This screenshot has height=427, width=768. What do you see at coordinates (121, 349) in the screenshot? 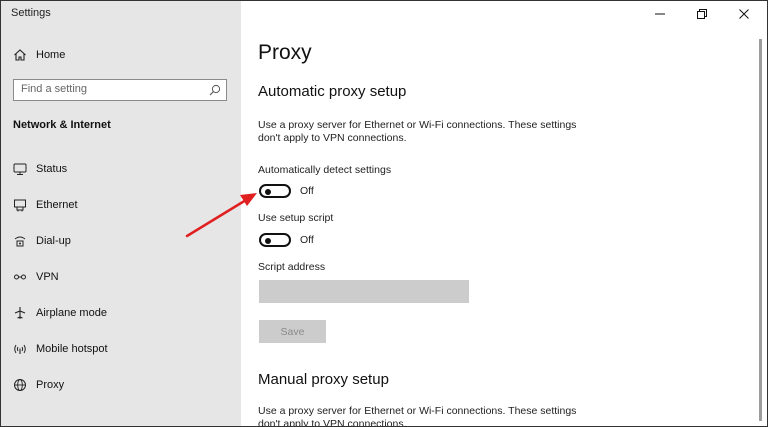
I see `sidebar-item-mobile-hotspot: Mobile hotspot` at bounding box center [121, 349].